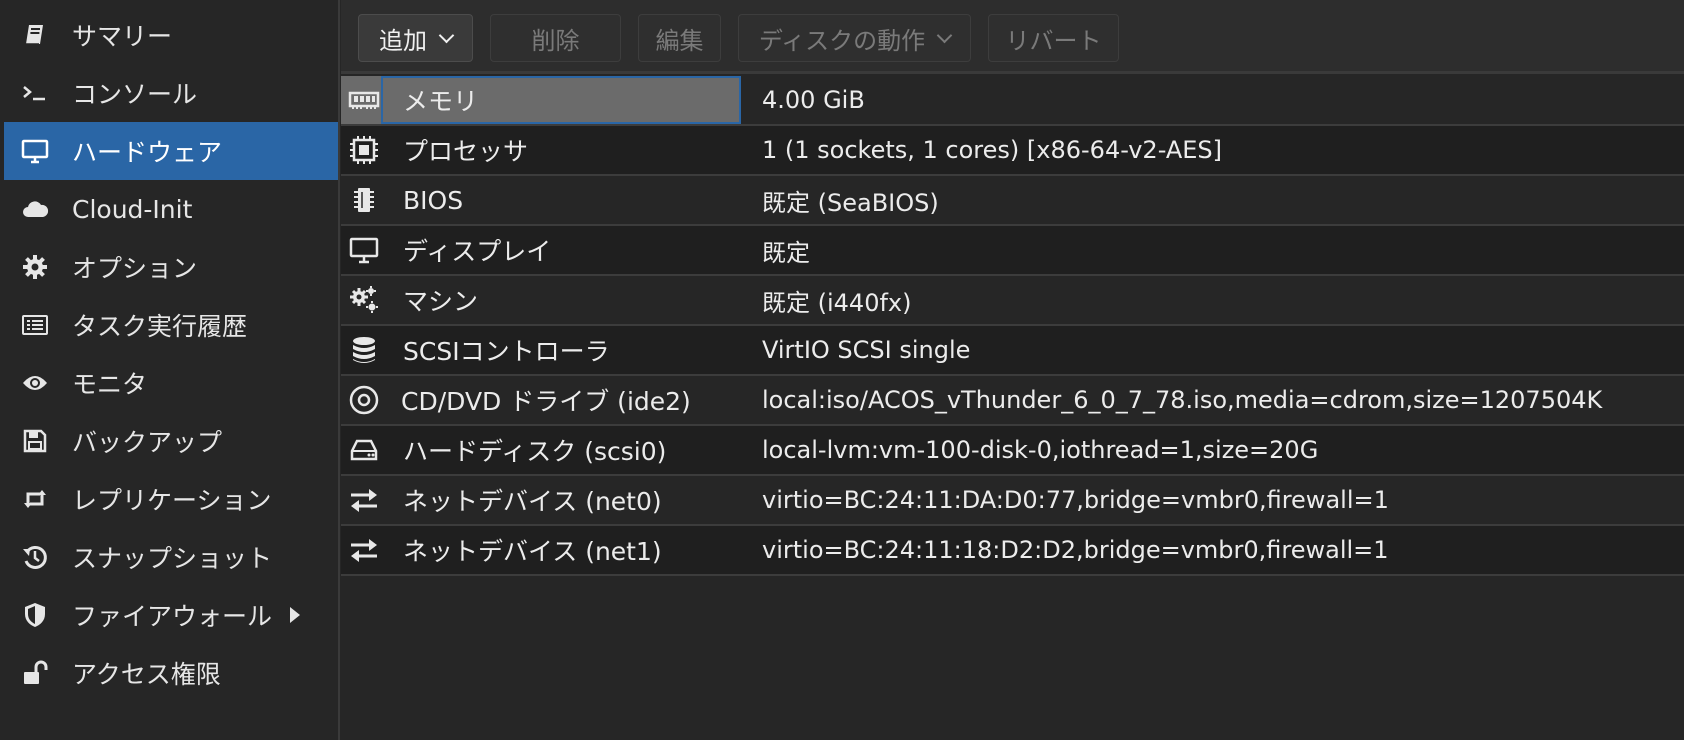  What do you see at coordinates (364, 100) in the screenshot?
I see `memory-icon` at bounding box center [364, 100].